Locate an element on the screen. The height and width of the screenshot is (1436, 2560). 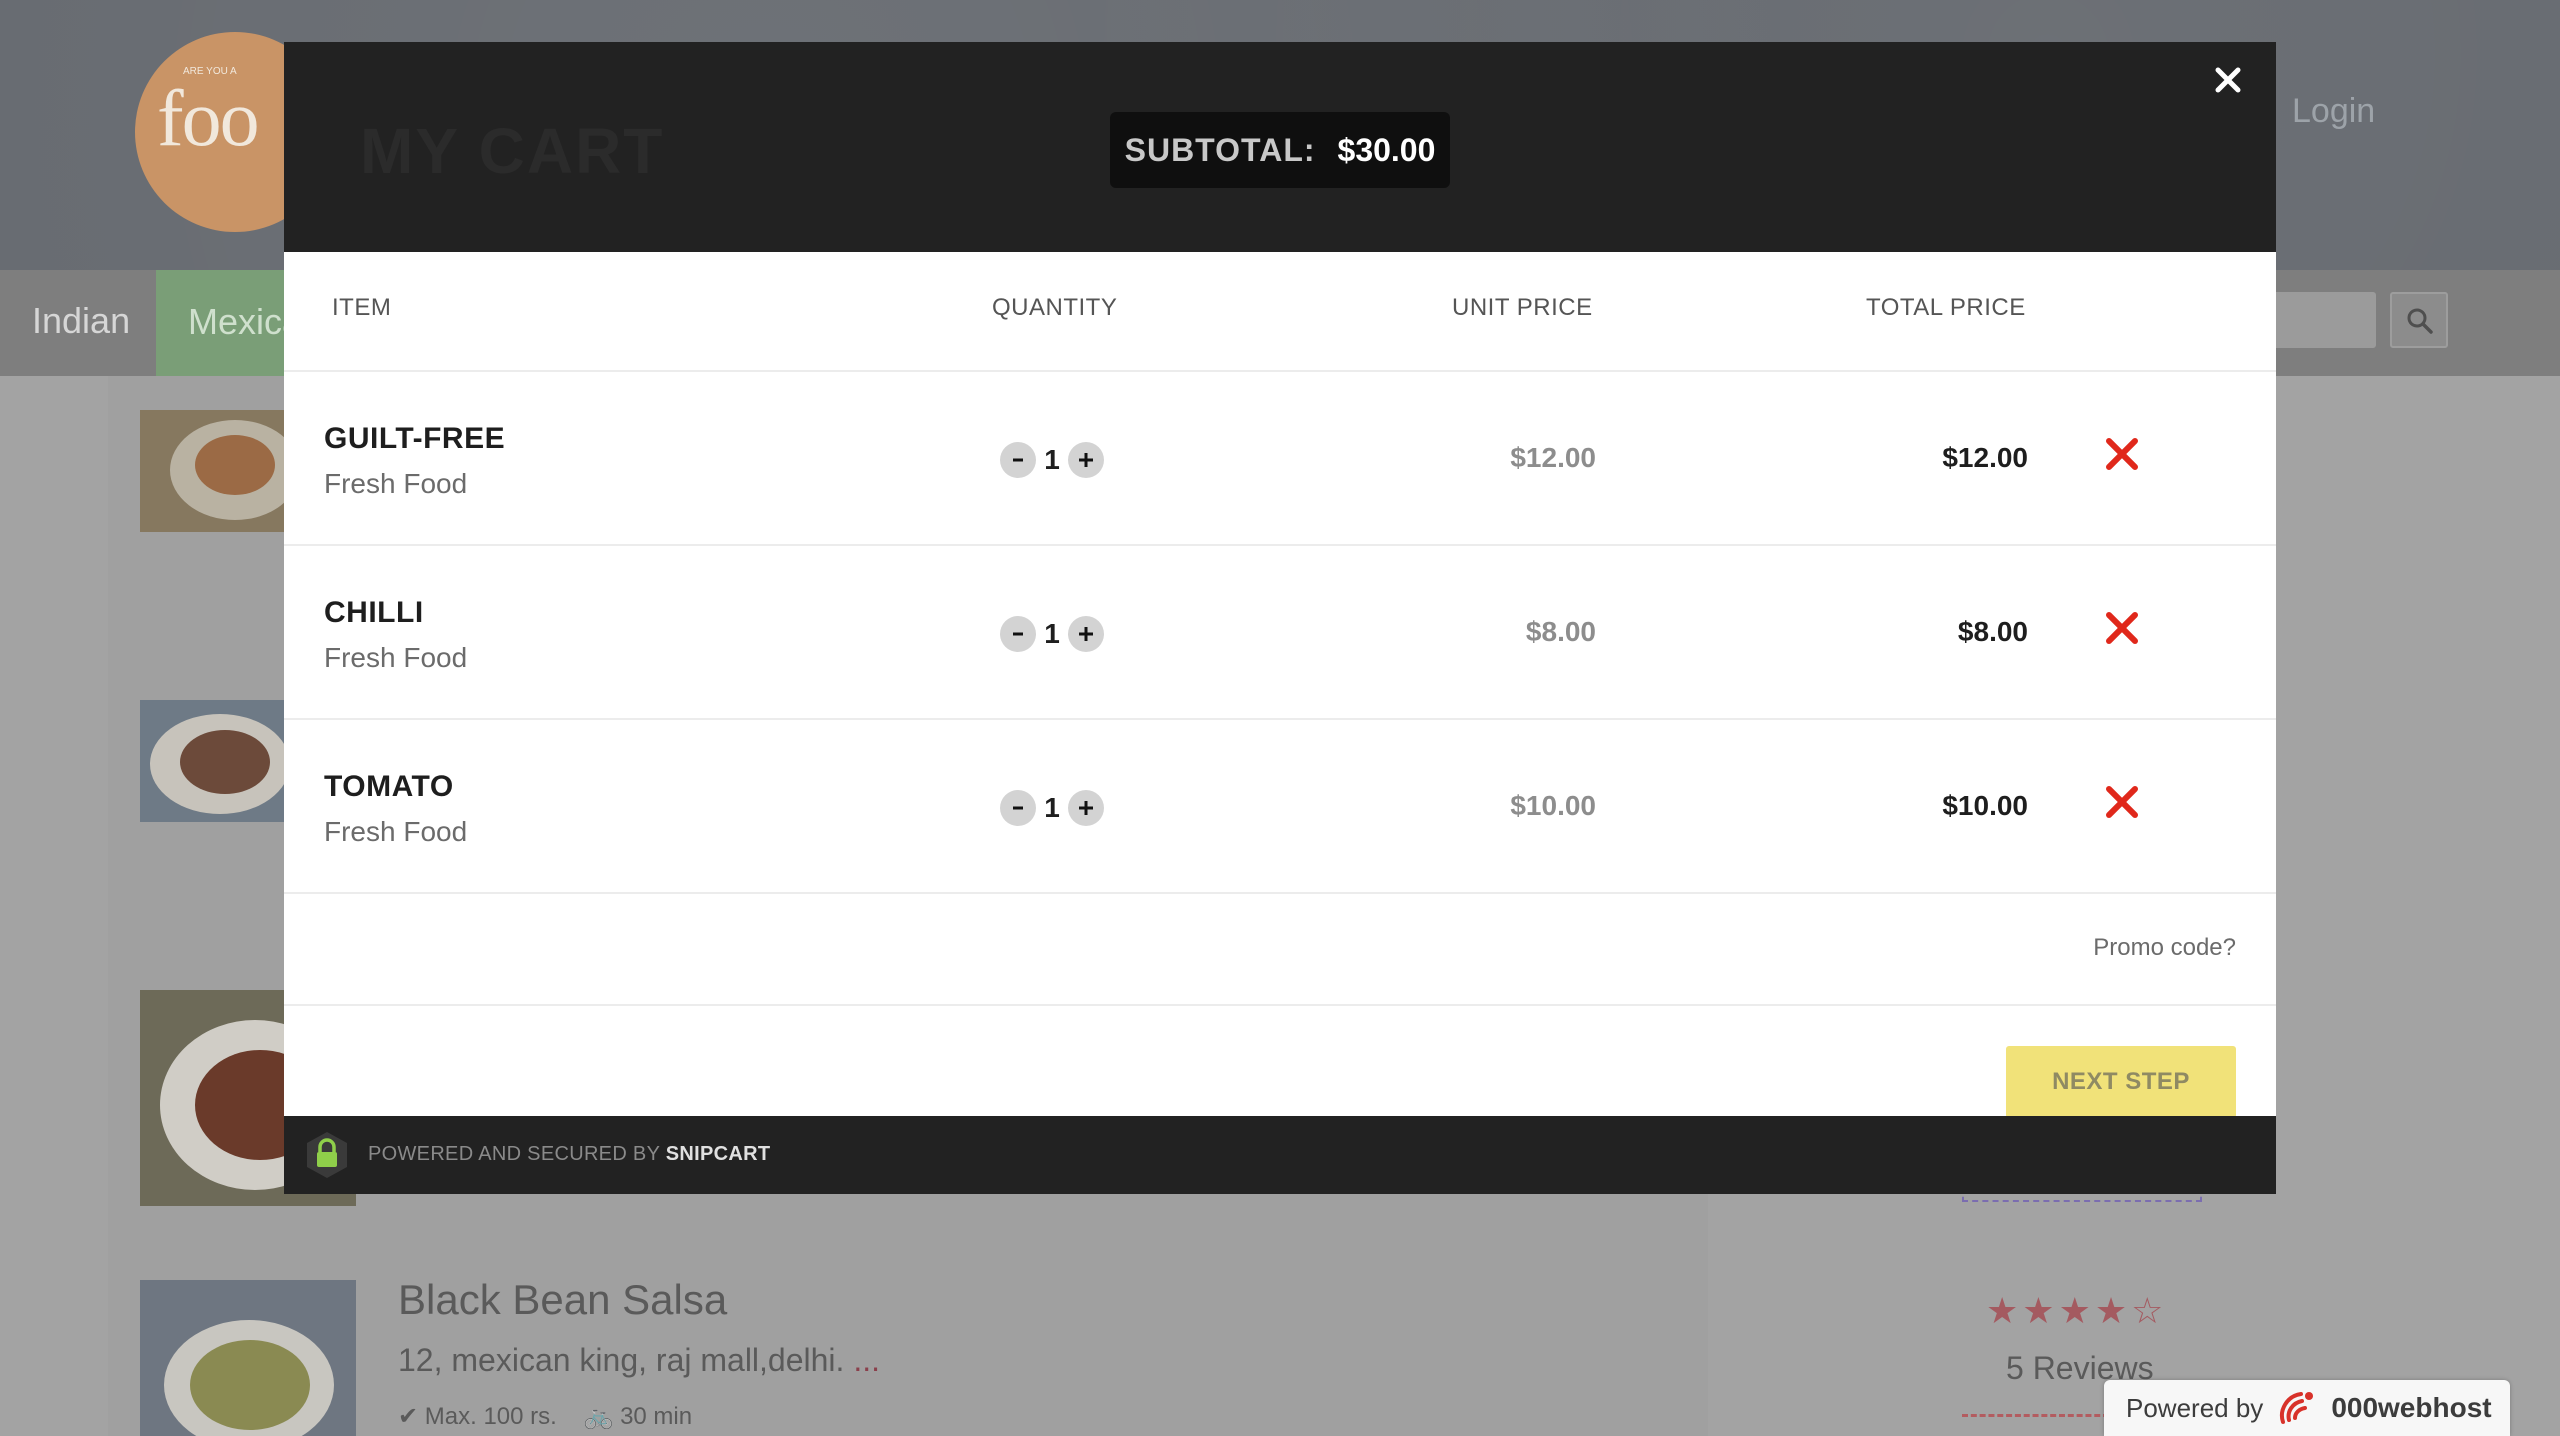
item-name: GUILT-FREE is located at coordinates (415, 438).